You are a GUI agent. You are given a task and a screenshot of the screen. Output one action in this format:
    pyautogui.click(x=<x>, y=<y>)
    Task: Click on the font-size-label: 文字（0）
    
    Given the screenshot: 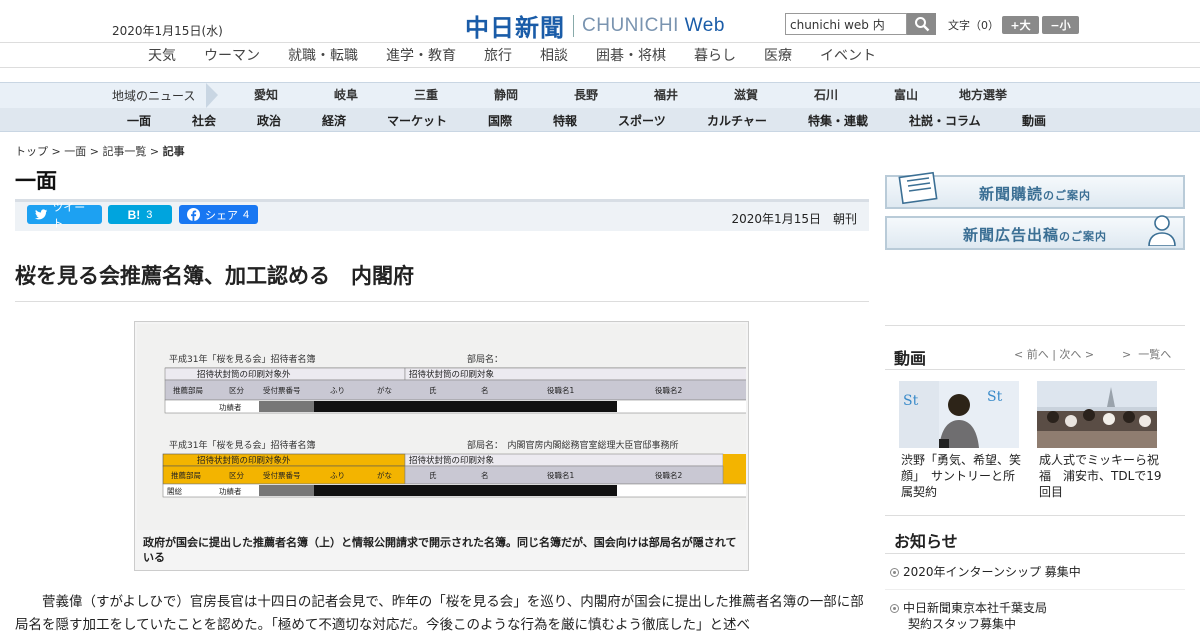 What is the action you would take?
    pyautogui.click(x=973, y=25)
    